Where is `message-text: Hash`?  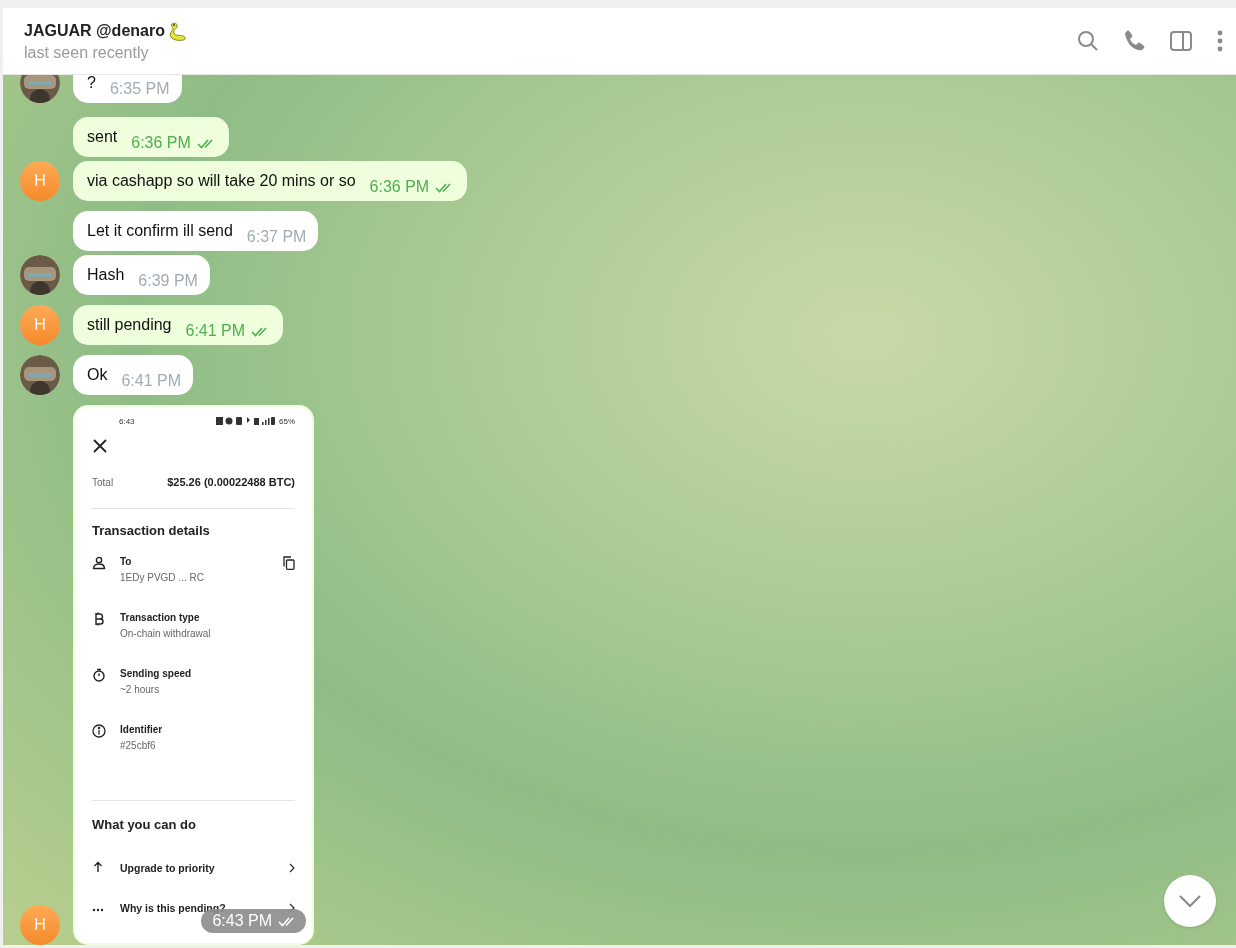
message-text: Hash is located at coordinates (106, 275).